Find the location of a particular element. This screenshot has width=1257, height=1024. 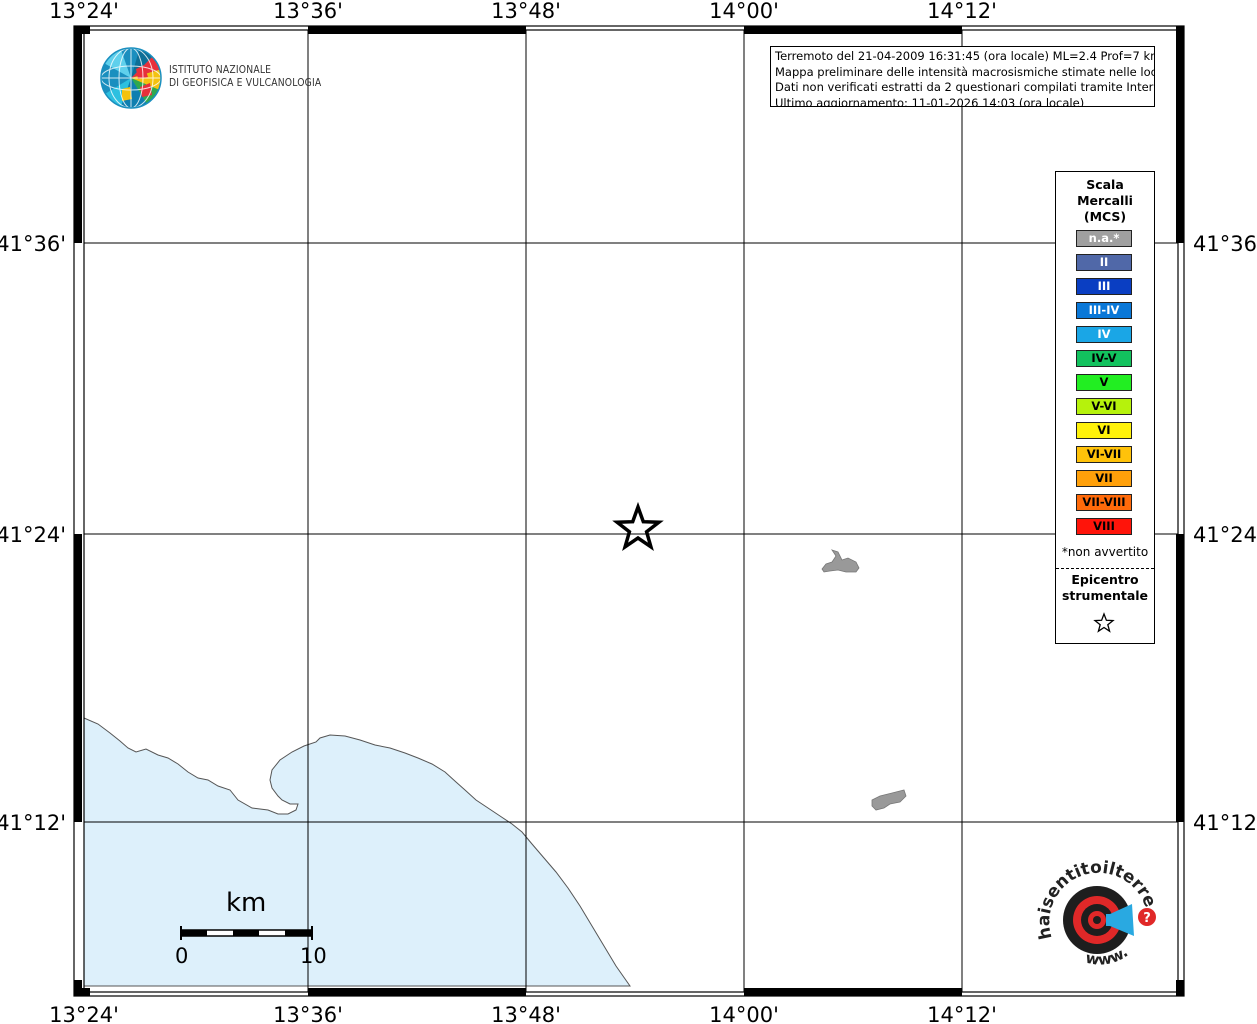

sea-area is located at coordinates (357, 852).